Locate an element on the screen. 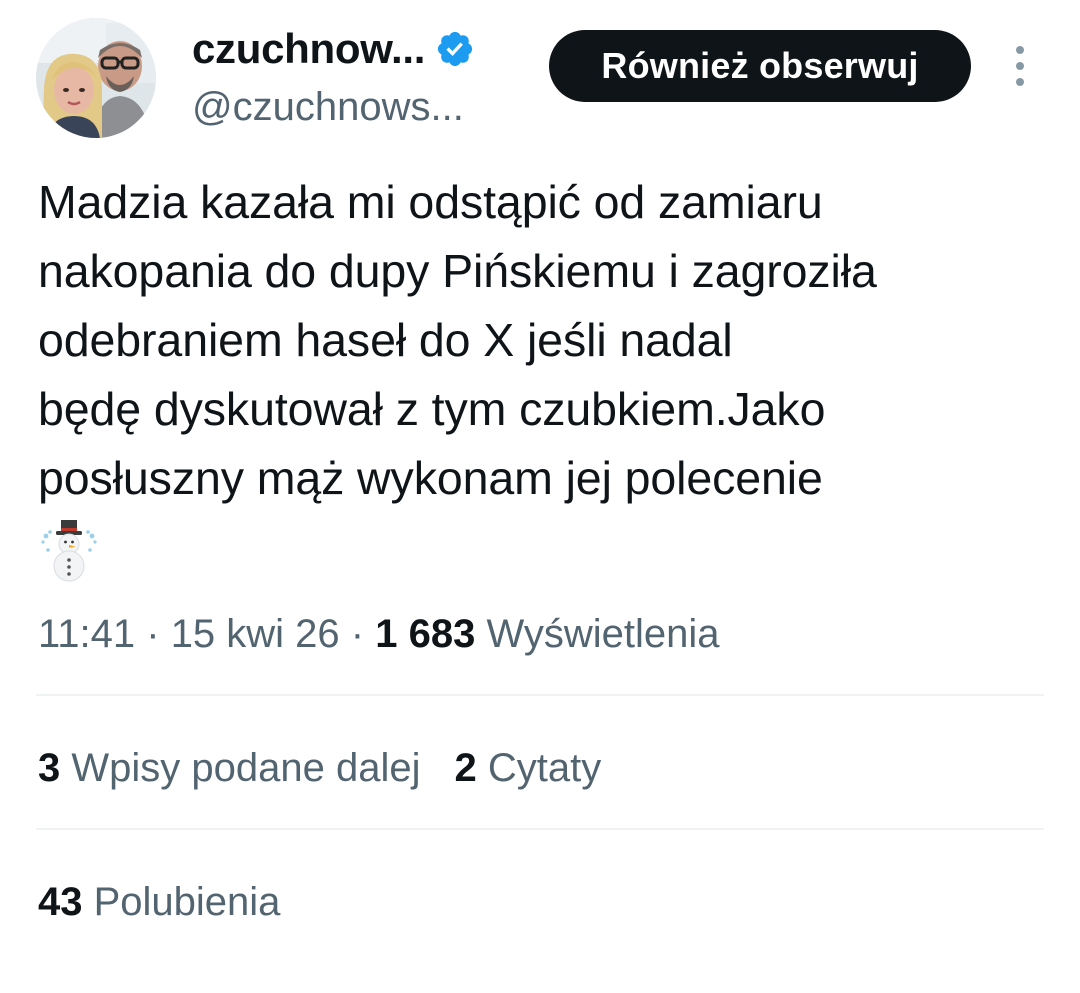  tweet-time: 11:41 is located at coordinates (86, 634).